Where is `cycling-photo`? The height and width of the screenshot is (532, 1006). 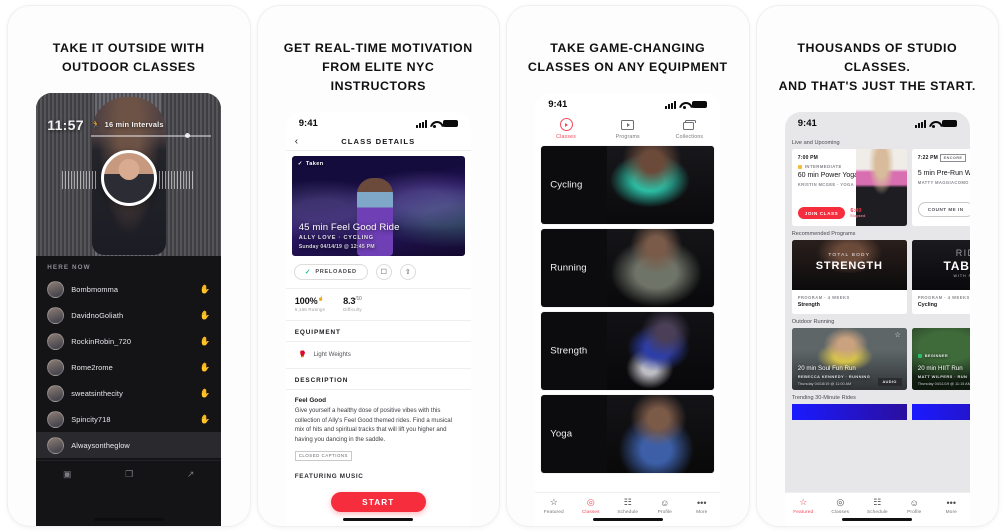 cycling-photo is located at coordinates (661, 185).